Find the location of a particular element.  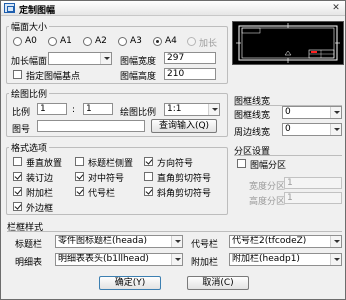

custom-base-checkbox is located at coordinates (17, 74).